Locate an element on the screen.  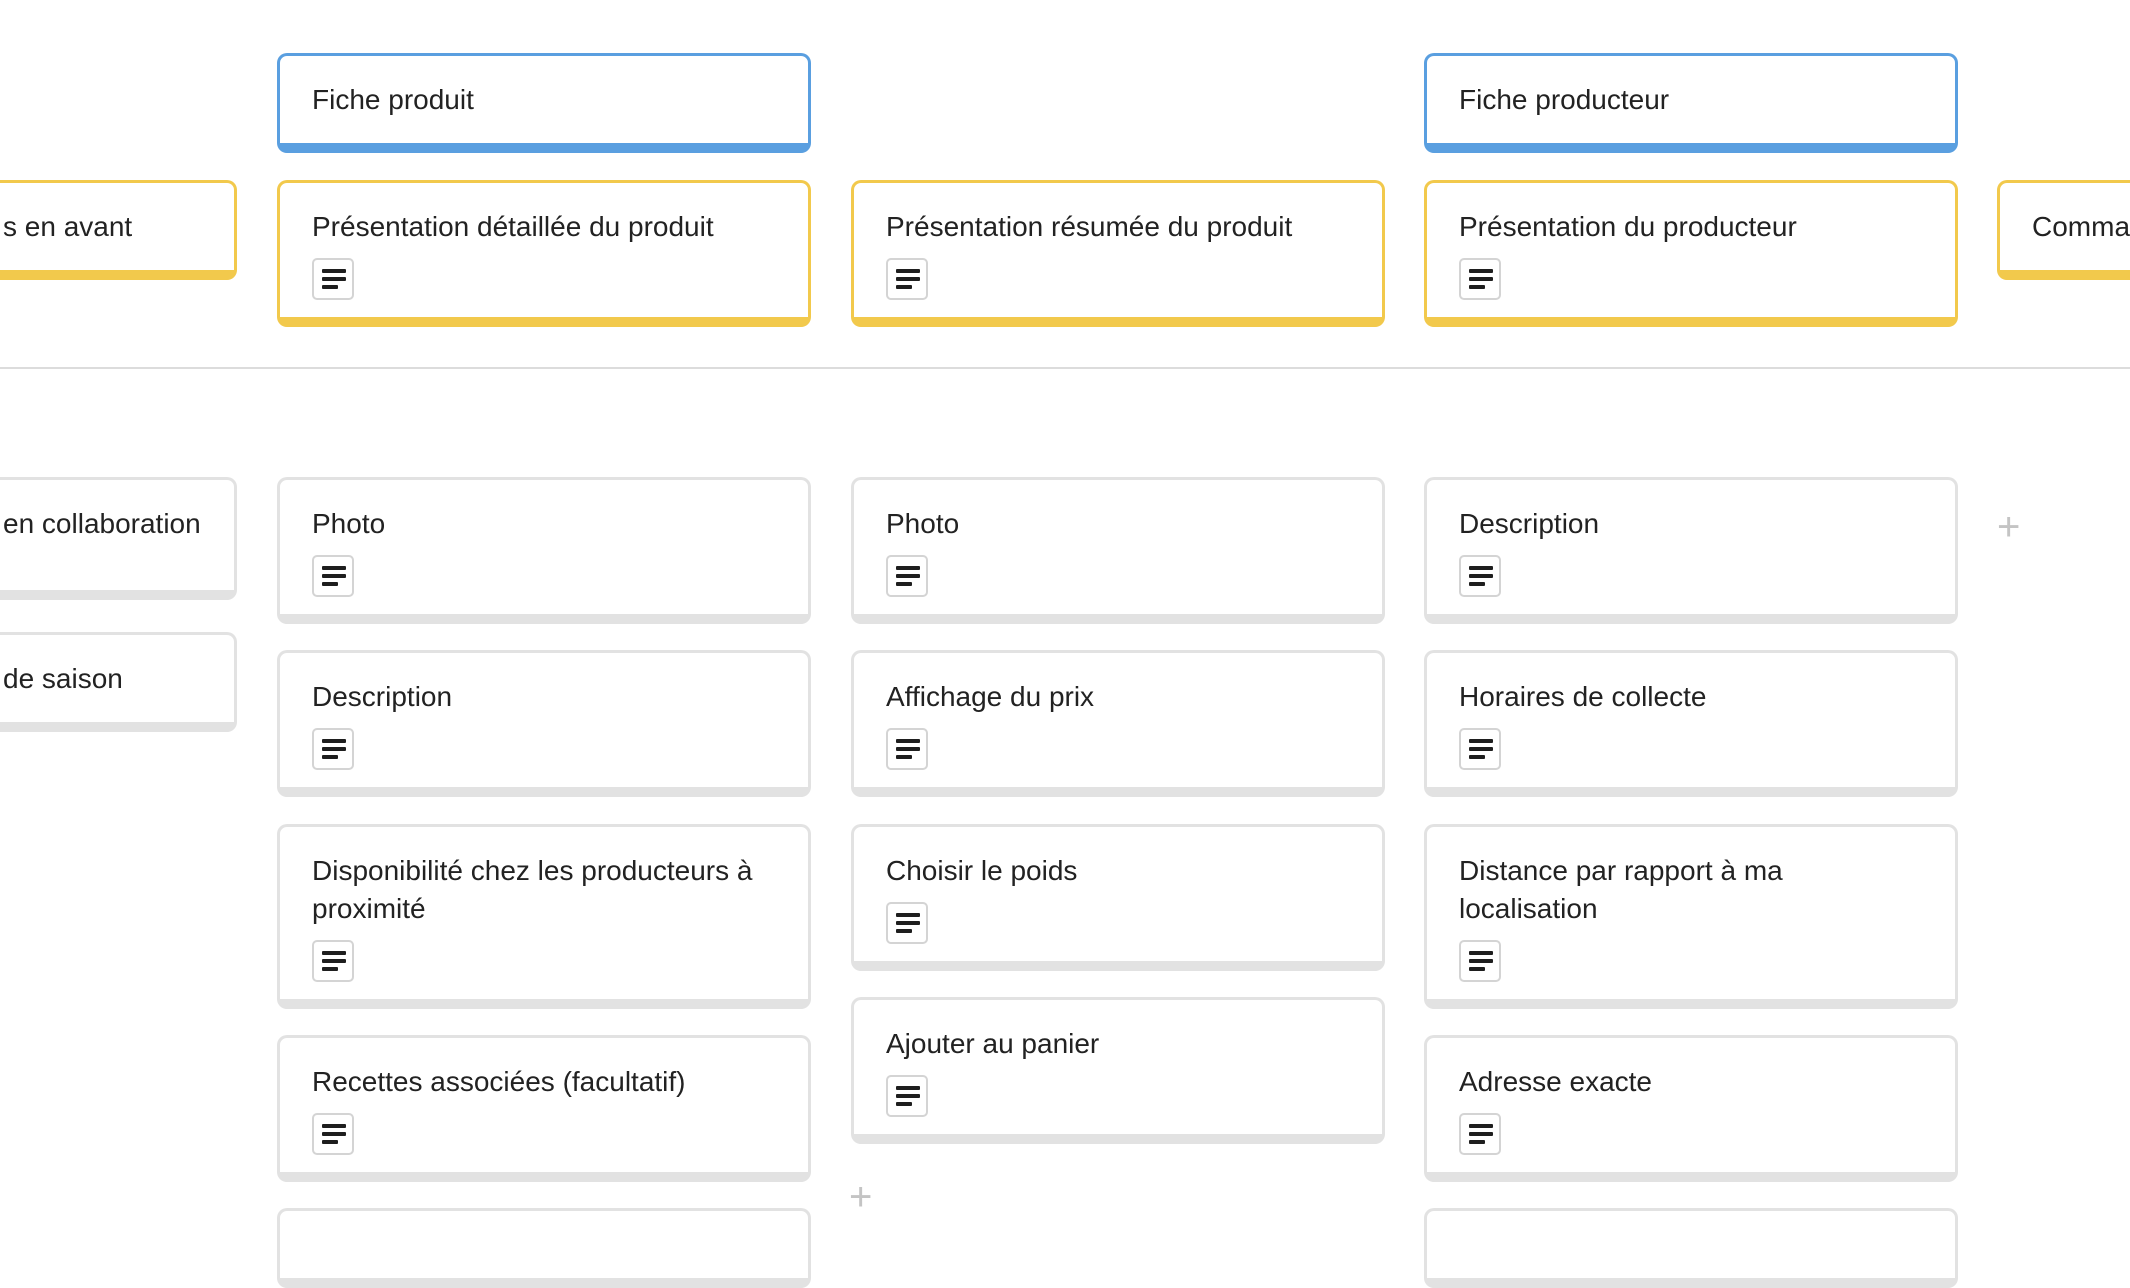
step-card-mise-en-avant: s en avant is located at coordinates (118, 230).